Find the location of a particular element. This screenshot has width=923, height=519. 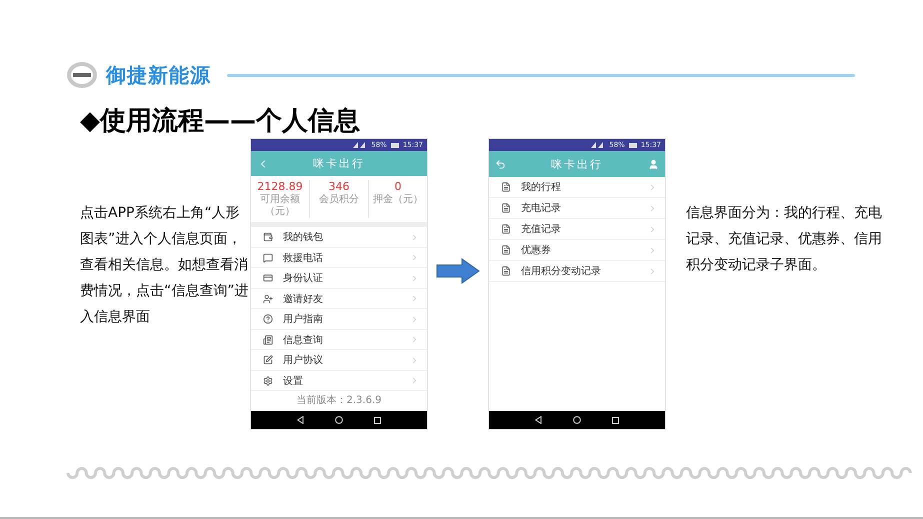

menu-item: 邀请好友 is located at coordinates (339, 299).